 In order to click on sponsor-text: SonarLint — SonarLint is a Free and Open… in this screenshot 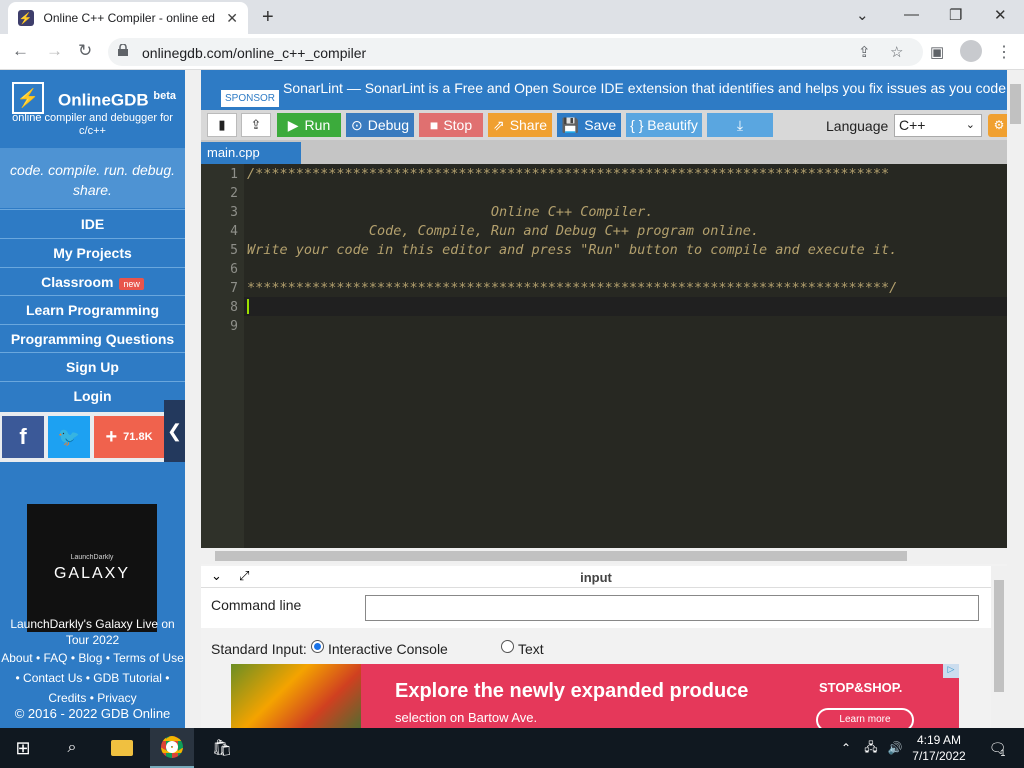, I will do `click(645, 88)`.